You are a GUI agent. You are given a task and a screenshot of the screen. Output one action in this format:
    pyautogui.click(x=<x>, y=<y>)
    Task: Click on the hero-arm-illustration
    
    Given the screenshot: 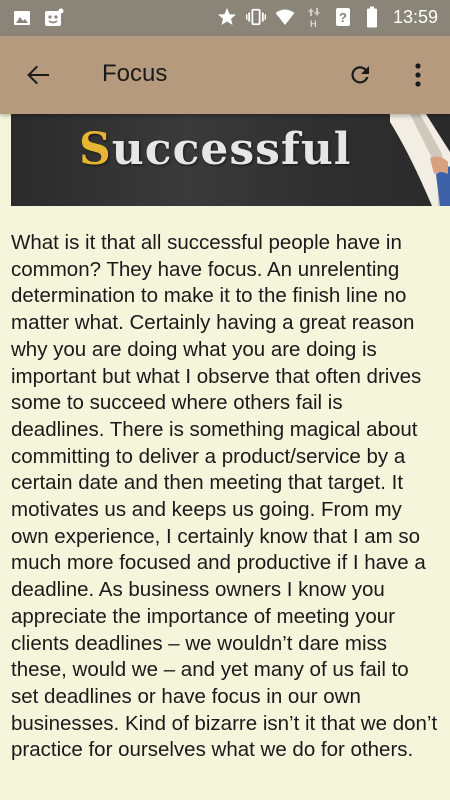 What is the action you would take?
    pyautogui.click(x=420, y=160)
    